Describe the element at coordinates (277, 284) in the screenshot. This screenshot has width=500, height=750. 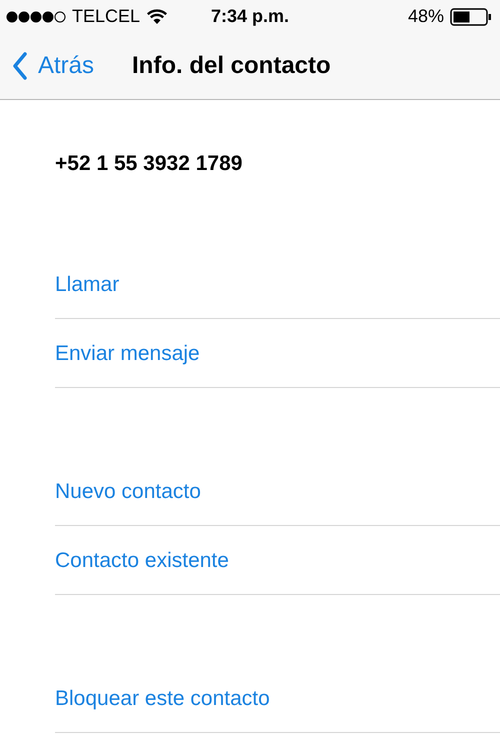
I see `action-item: Llamar` at that location.